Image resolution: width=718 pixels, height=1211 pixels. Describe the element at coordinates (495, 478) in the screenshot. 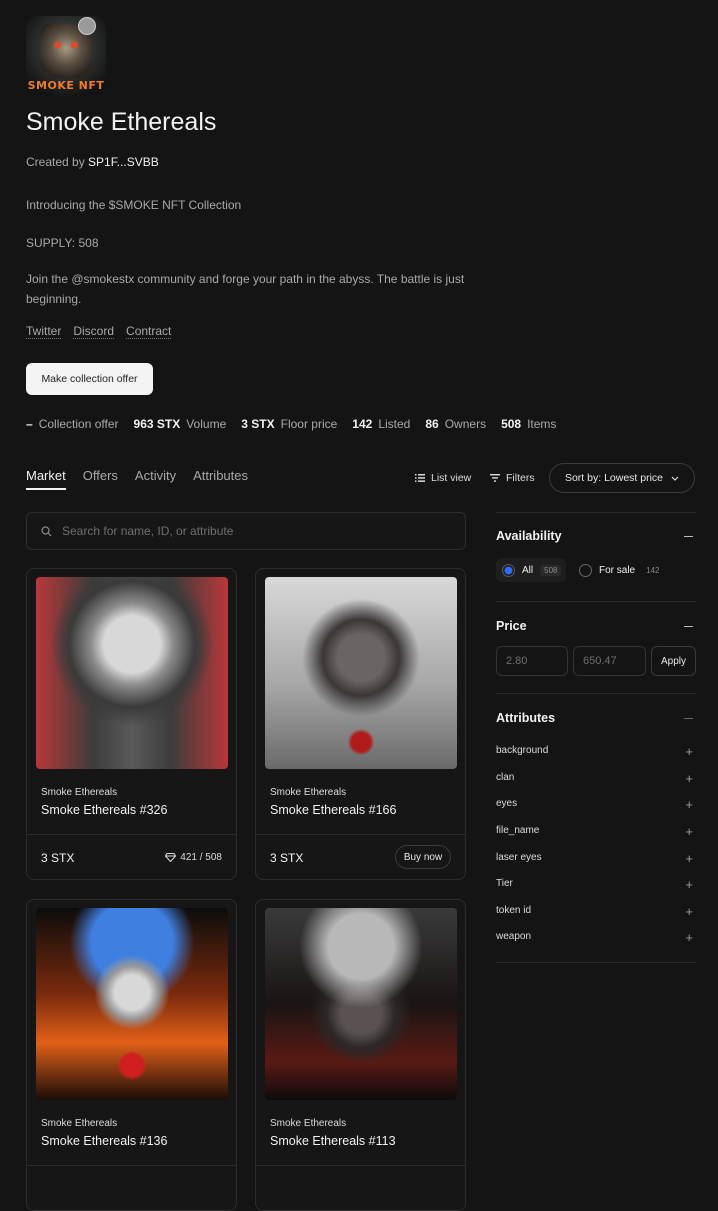

I see `filter-icon` at that location.